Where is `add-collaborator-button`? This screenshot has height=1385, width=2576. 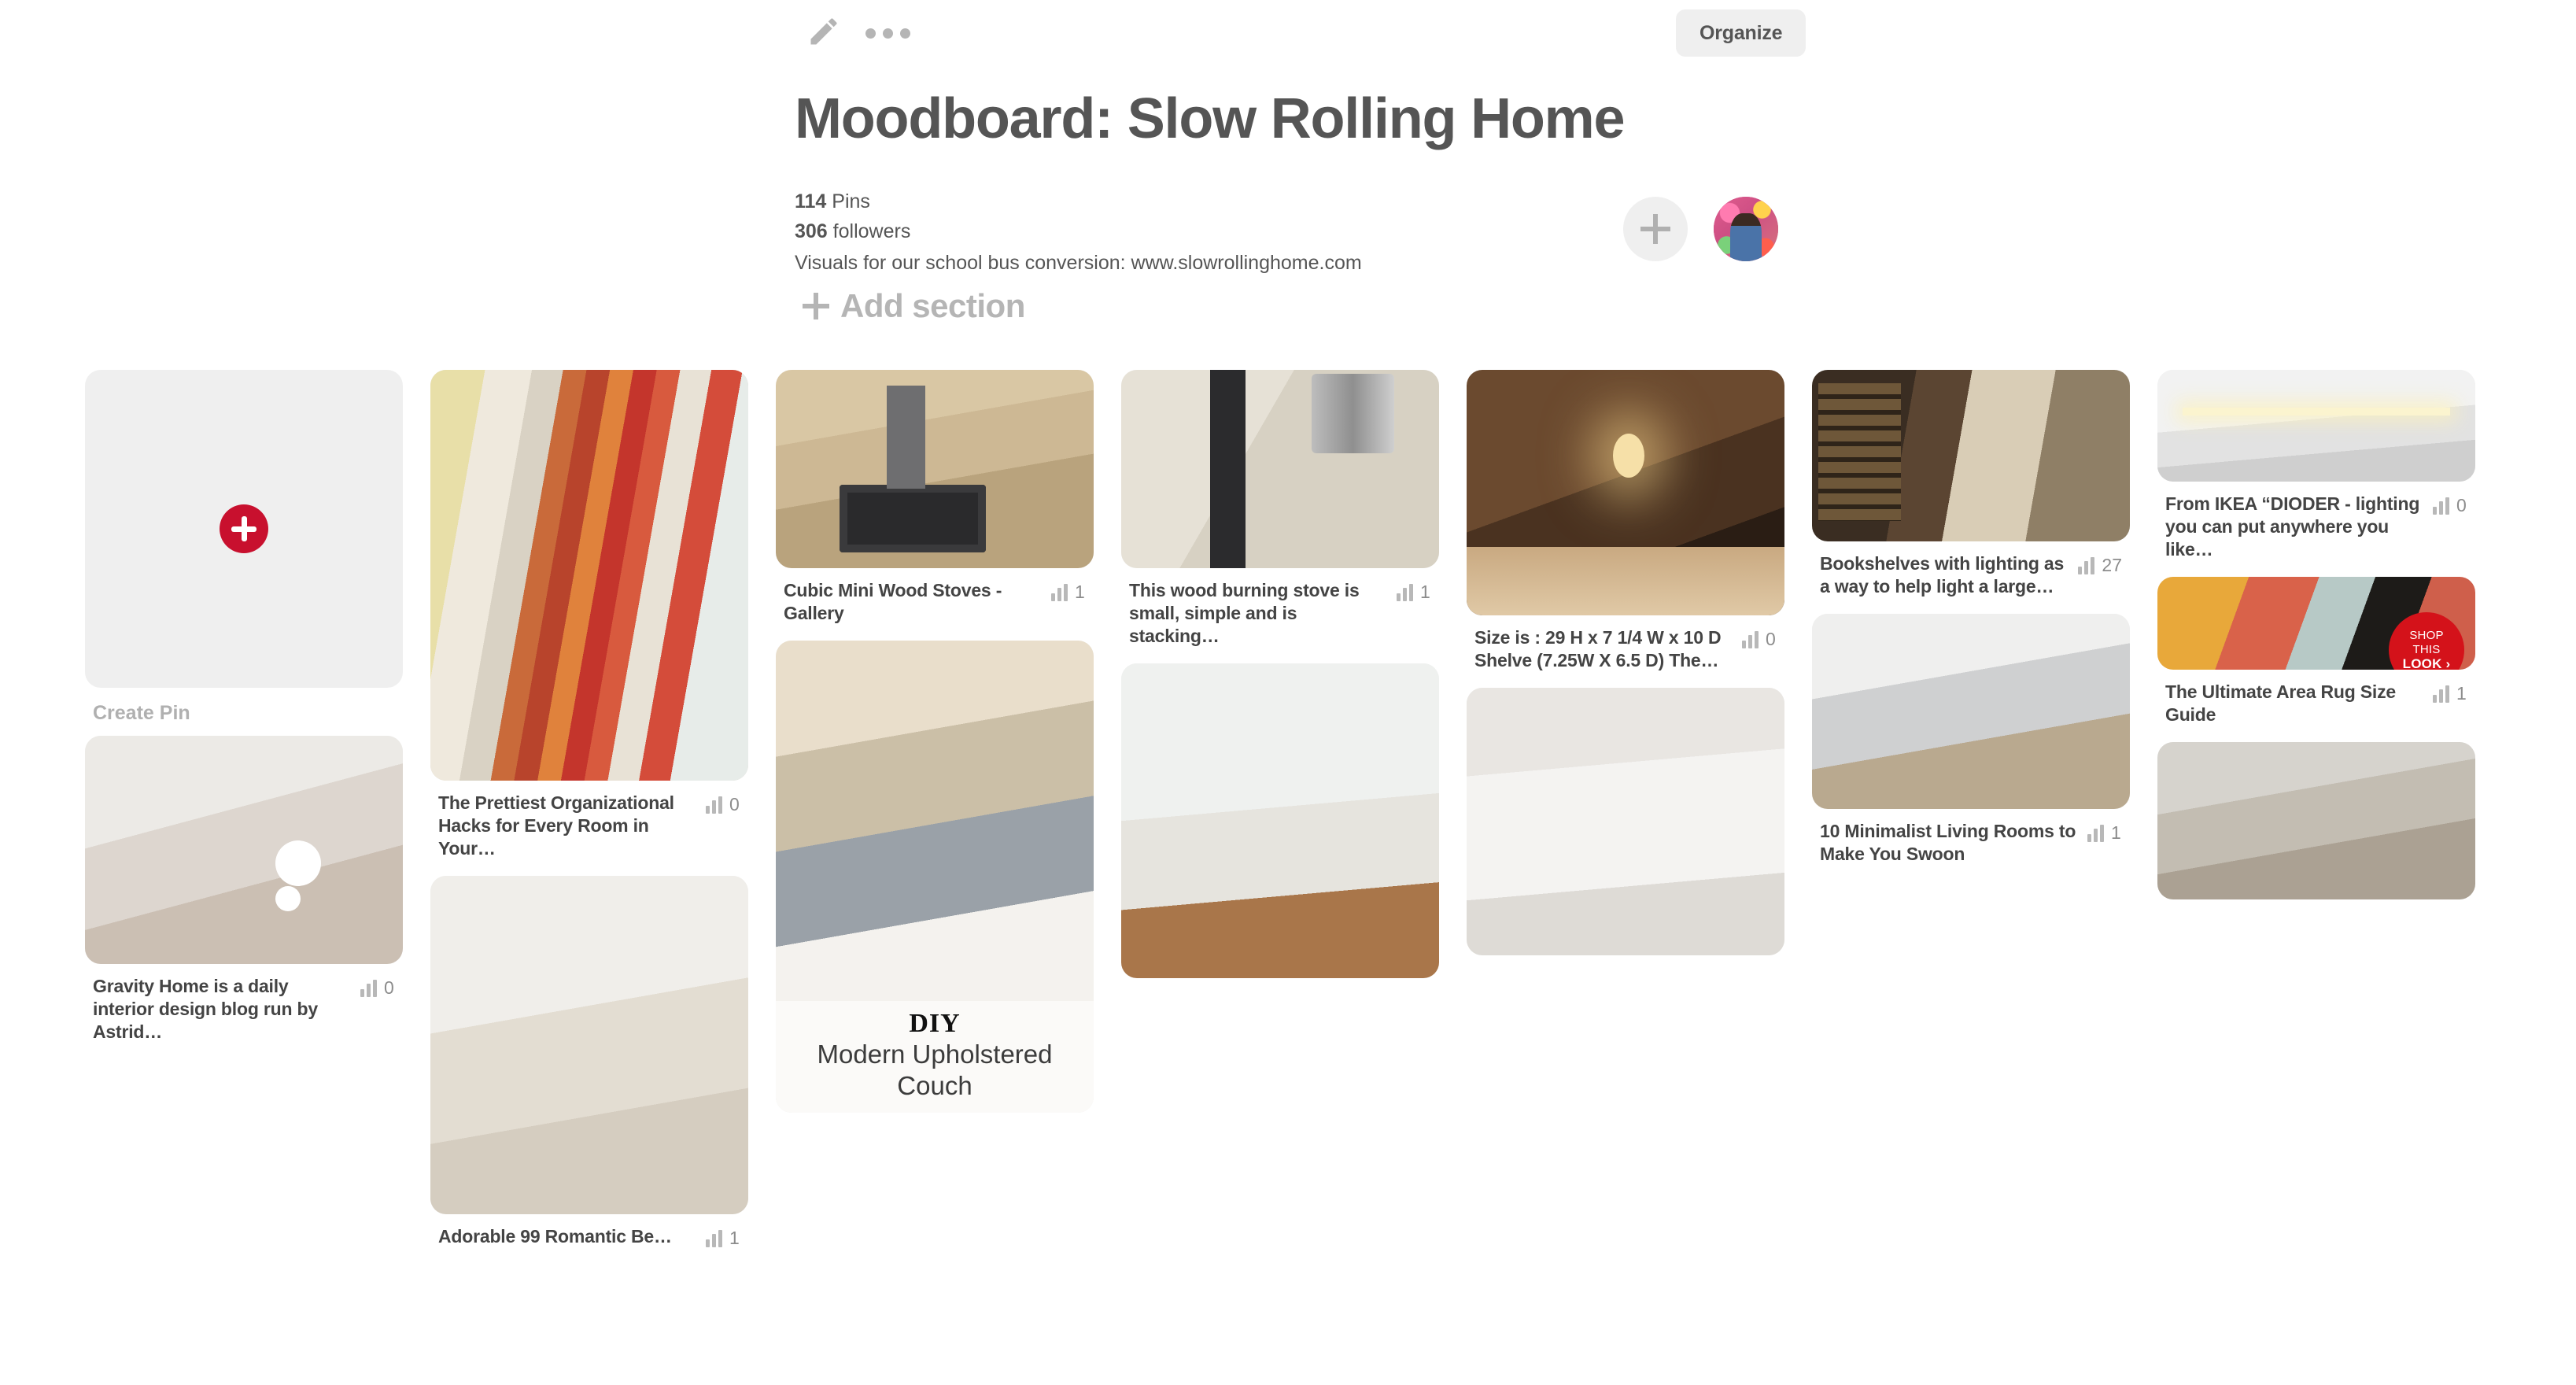 add-collaborator-button is located at coordinates (1656, 229).